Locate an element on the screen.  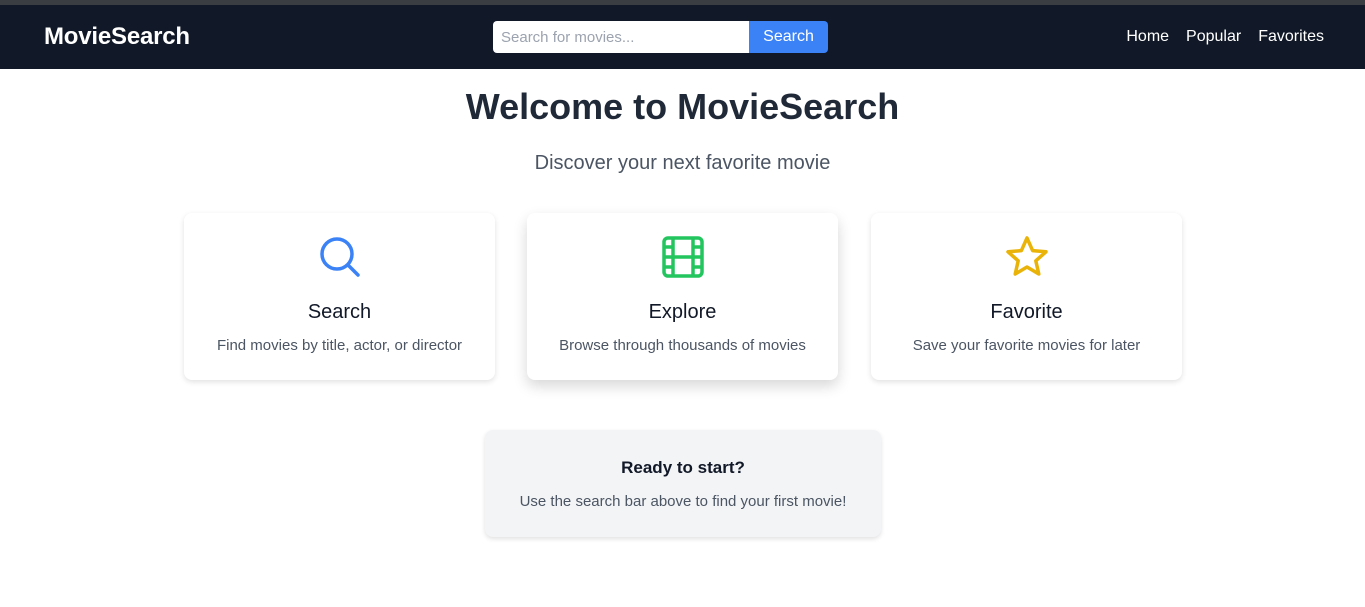
feature-title: Search is located at coordinates (339, 312).